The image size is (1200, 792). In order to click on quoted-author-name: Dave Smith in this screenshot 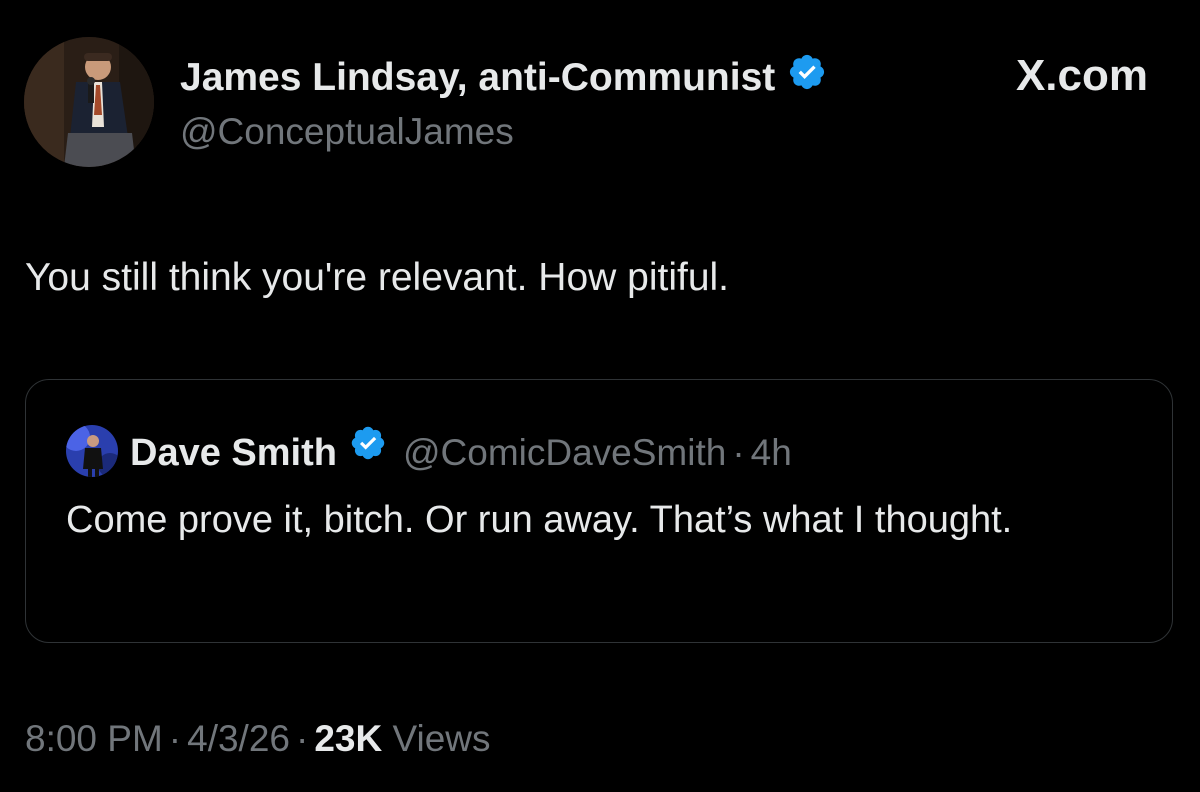, I will do `click(233, 453)`.